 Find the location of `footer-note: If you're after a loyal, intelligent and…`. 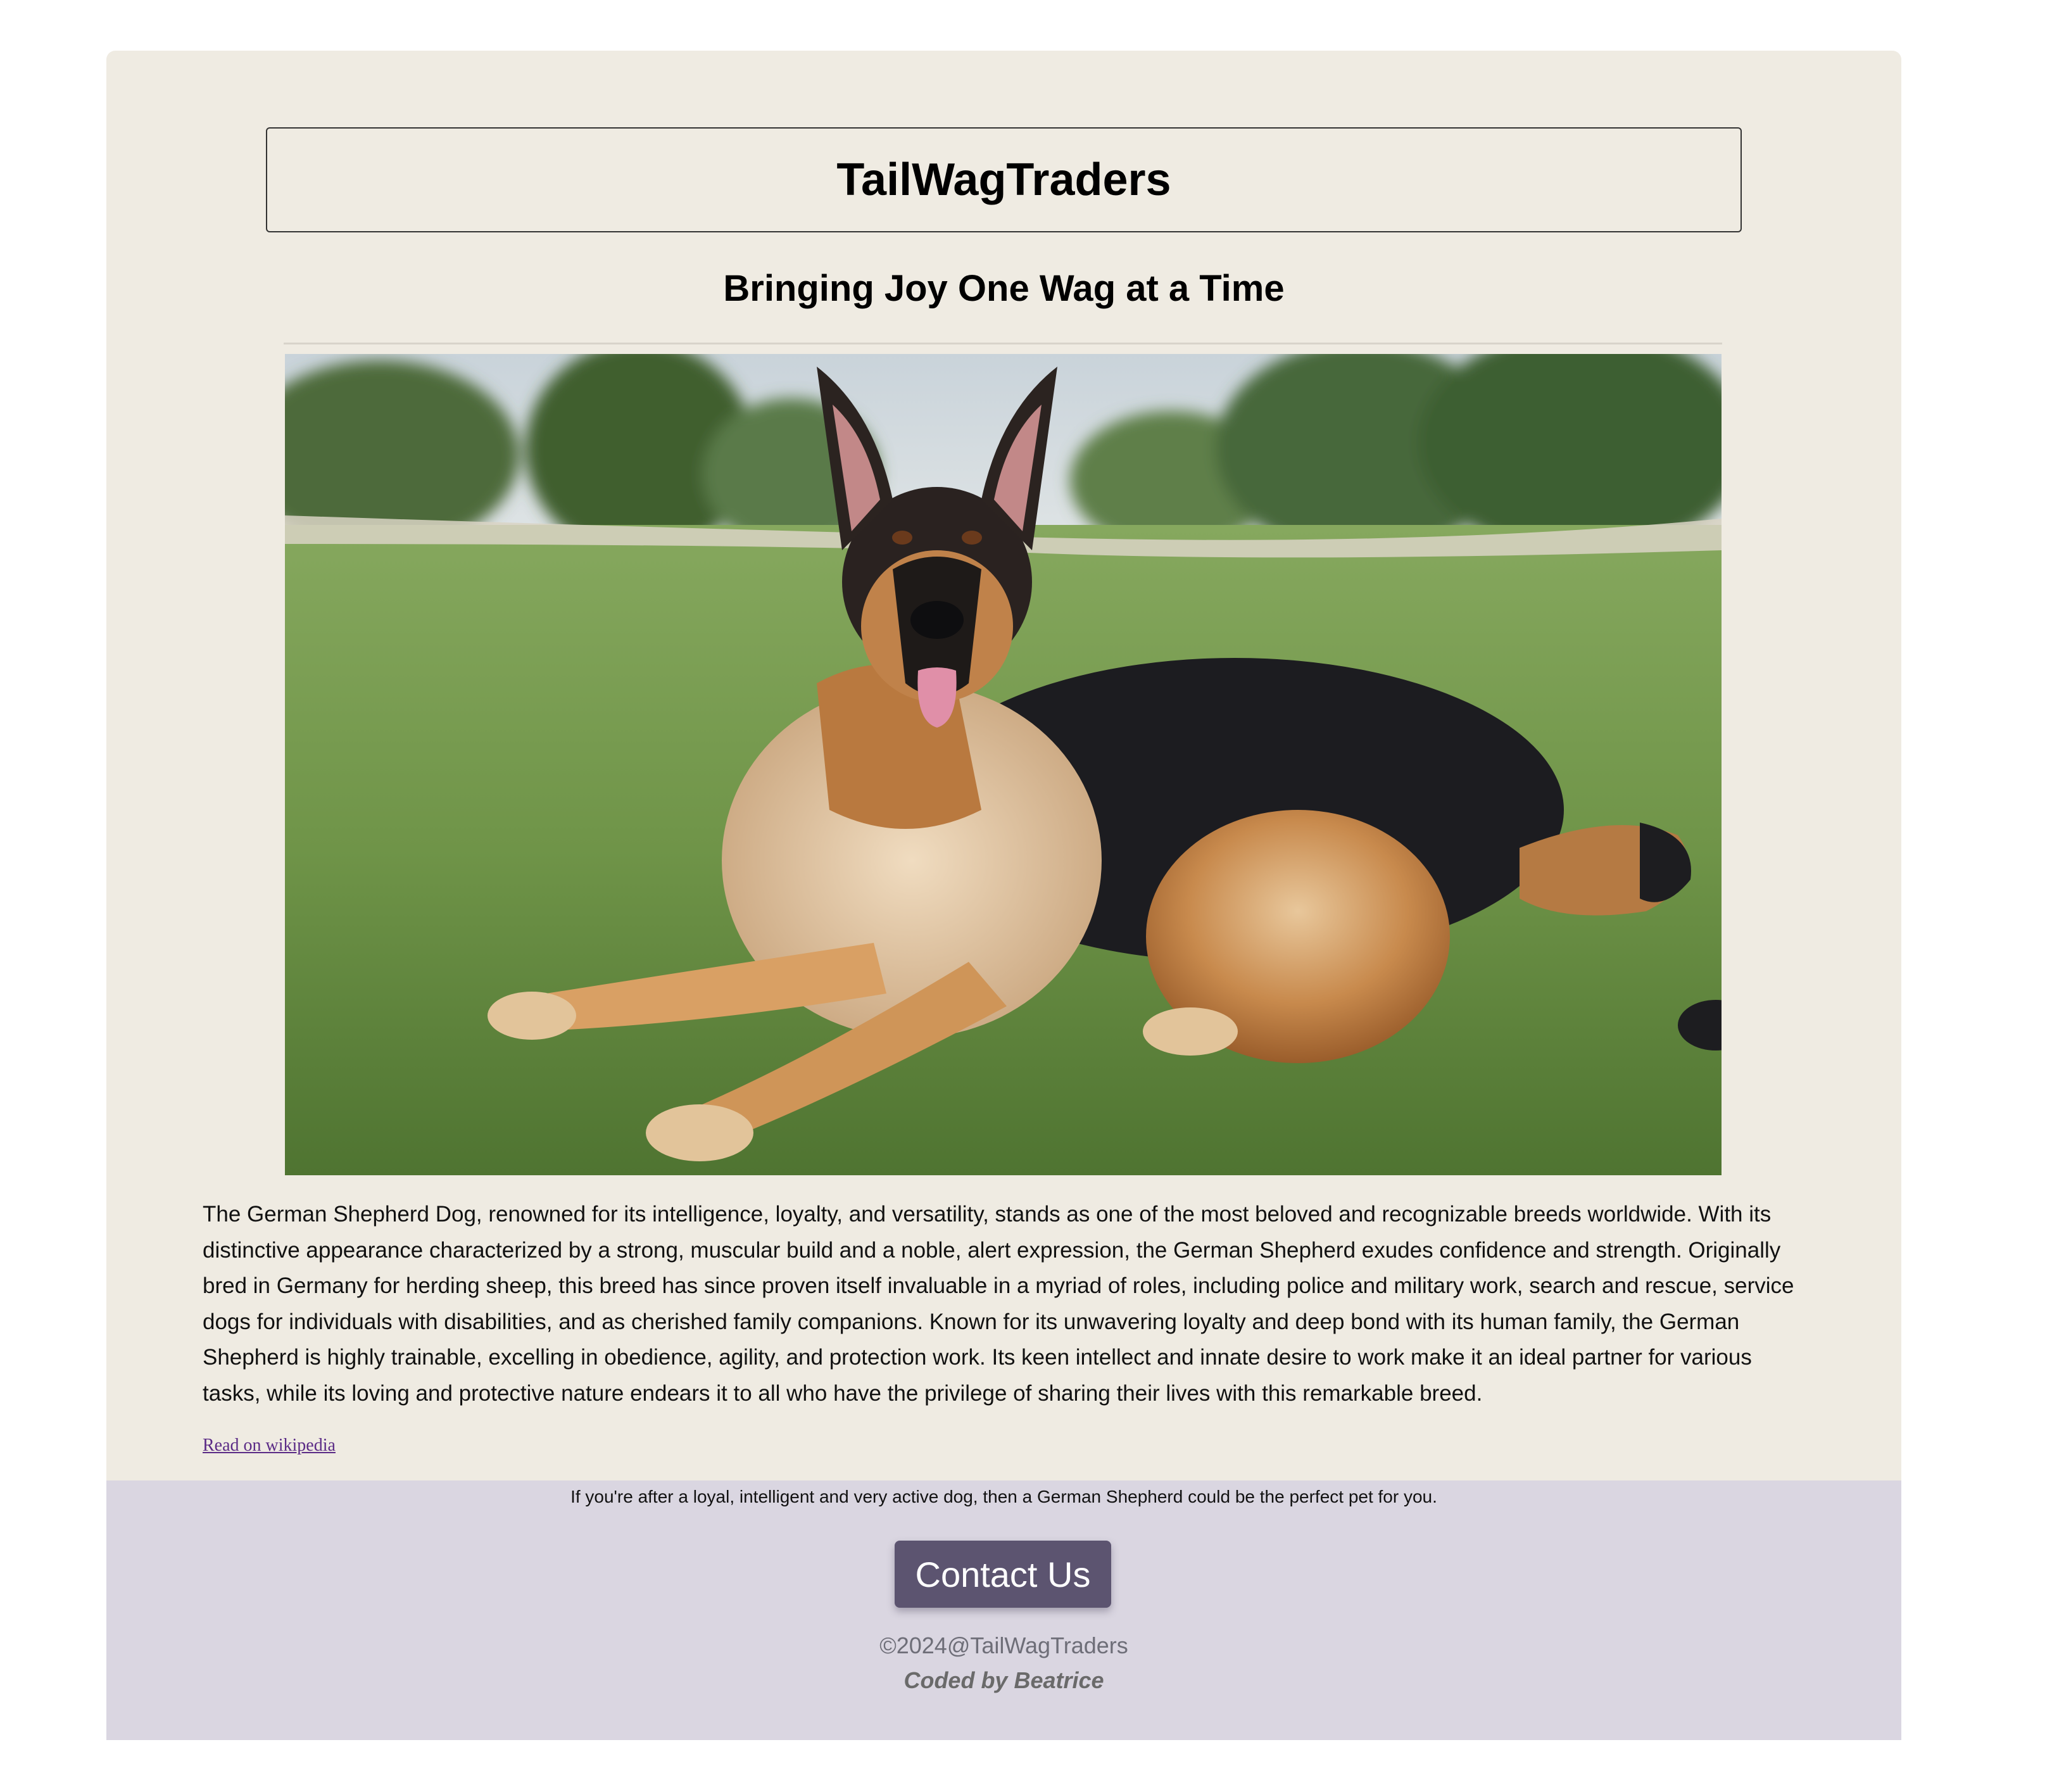

footer-note: If you're after a loyal, intelligent and… is located at coordinates (1004, 1496).